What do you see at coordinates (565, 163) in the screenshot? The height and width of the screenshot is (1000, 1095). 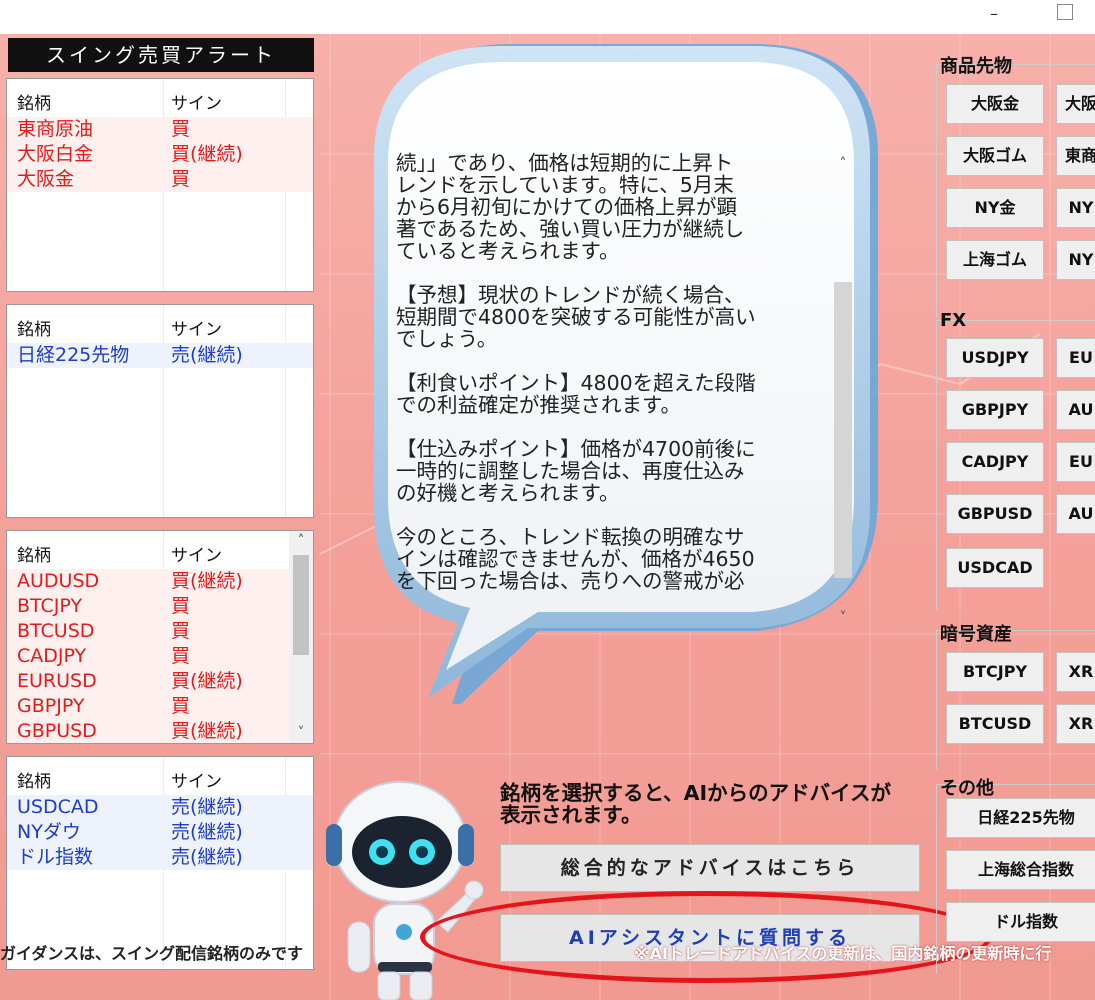 I see `advice-line: 続」」であり、価格は短期的に上昇ト` at bounding box center [565, 163].